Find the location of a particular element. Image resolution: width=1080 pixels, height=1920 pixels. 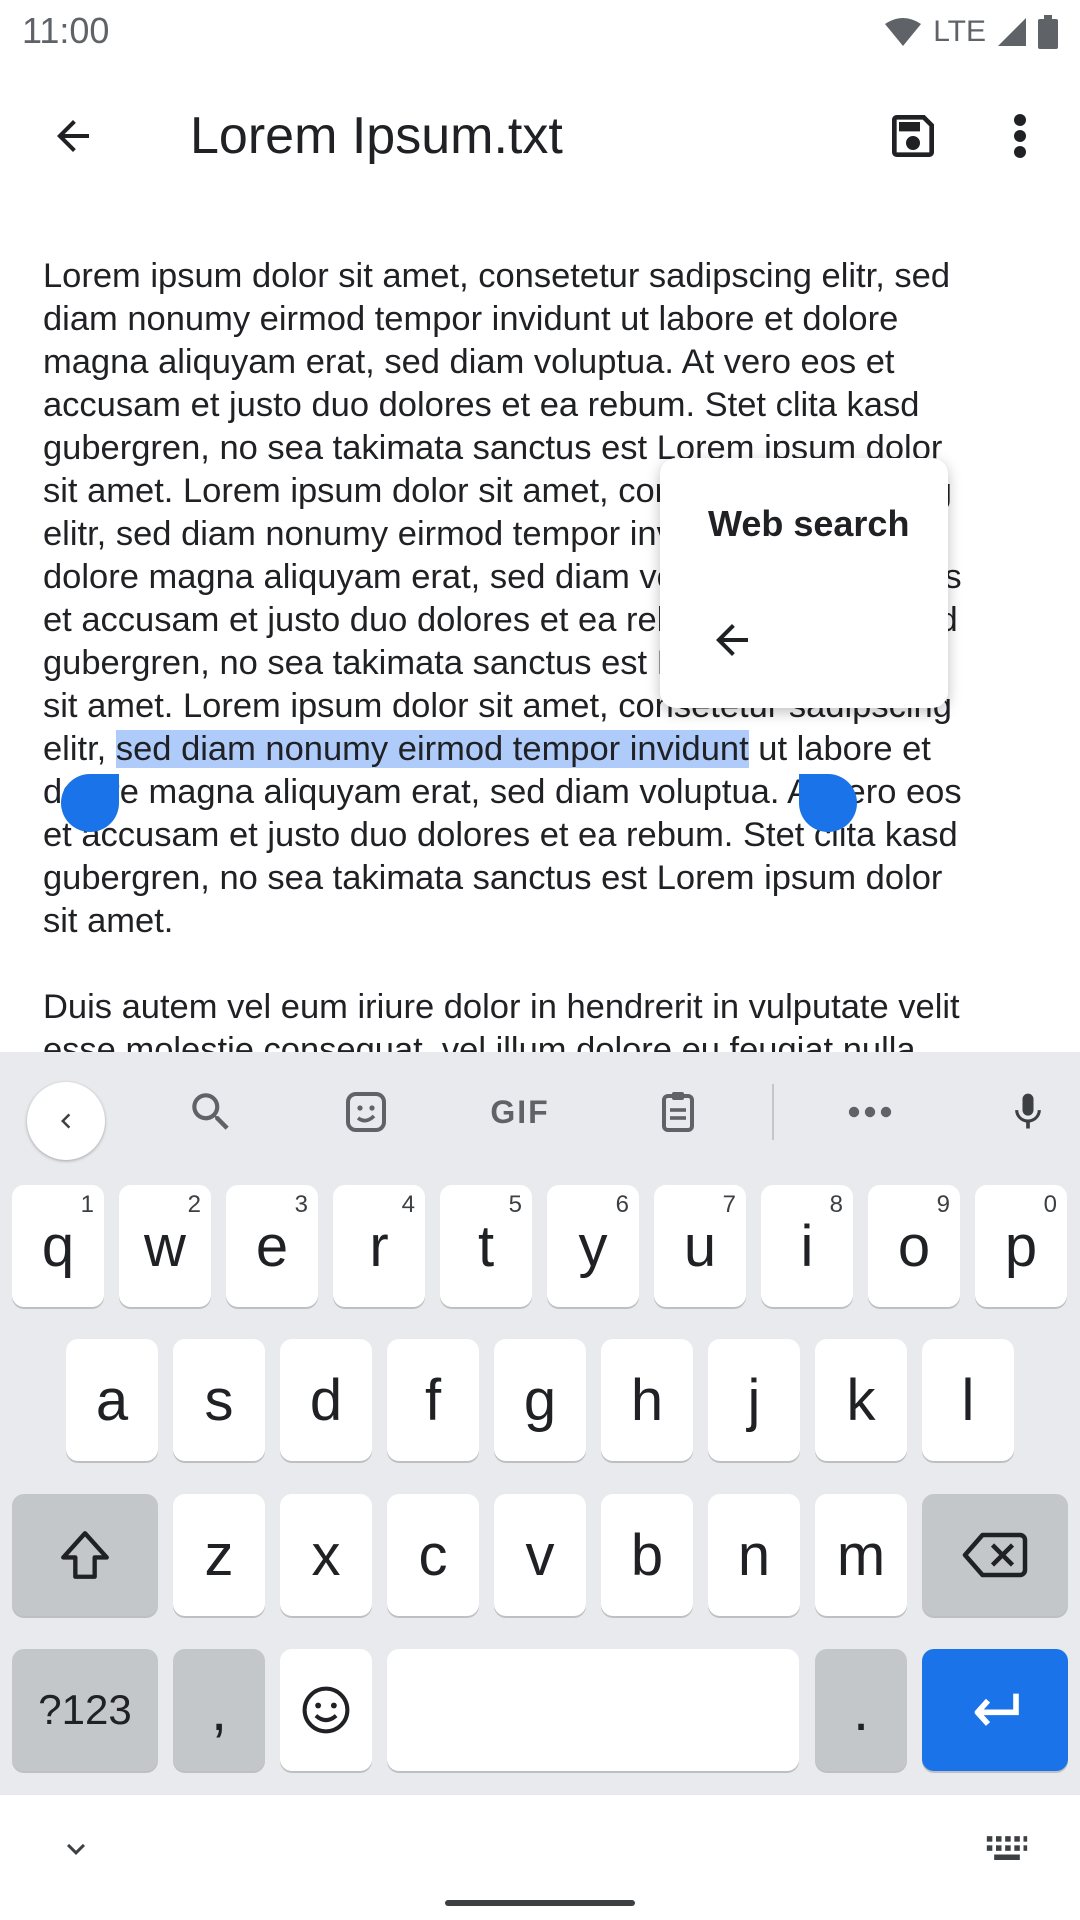

backspace-key is located at coordinates (995, 1555).